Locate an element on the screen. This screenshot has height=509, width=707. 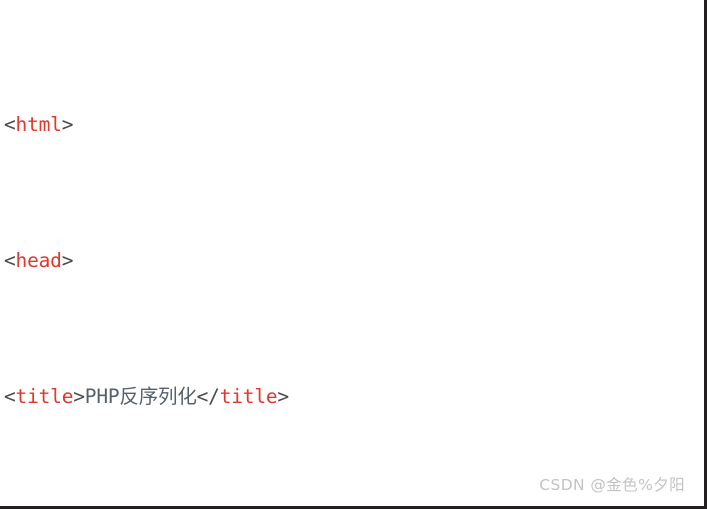
code-line-3: <title>PHP反序列化</title> is located at coordinates (352, 396).